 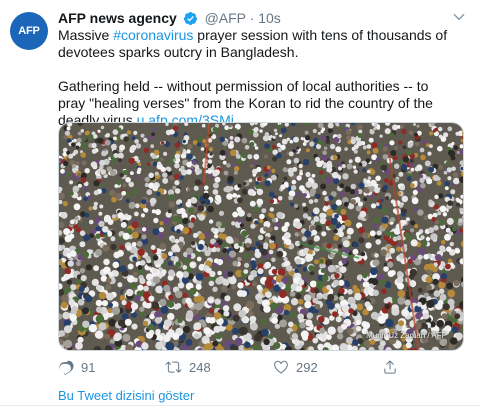 What do you see at coordinates (76, 367) in the screenshot?
I see `reply-button: 91` at bounding box center [76, 367].